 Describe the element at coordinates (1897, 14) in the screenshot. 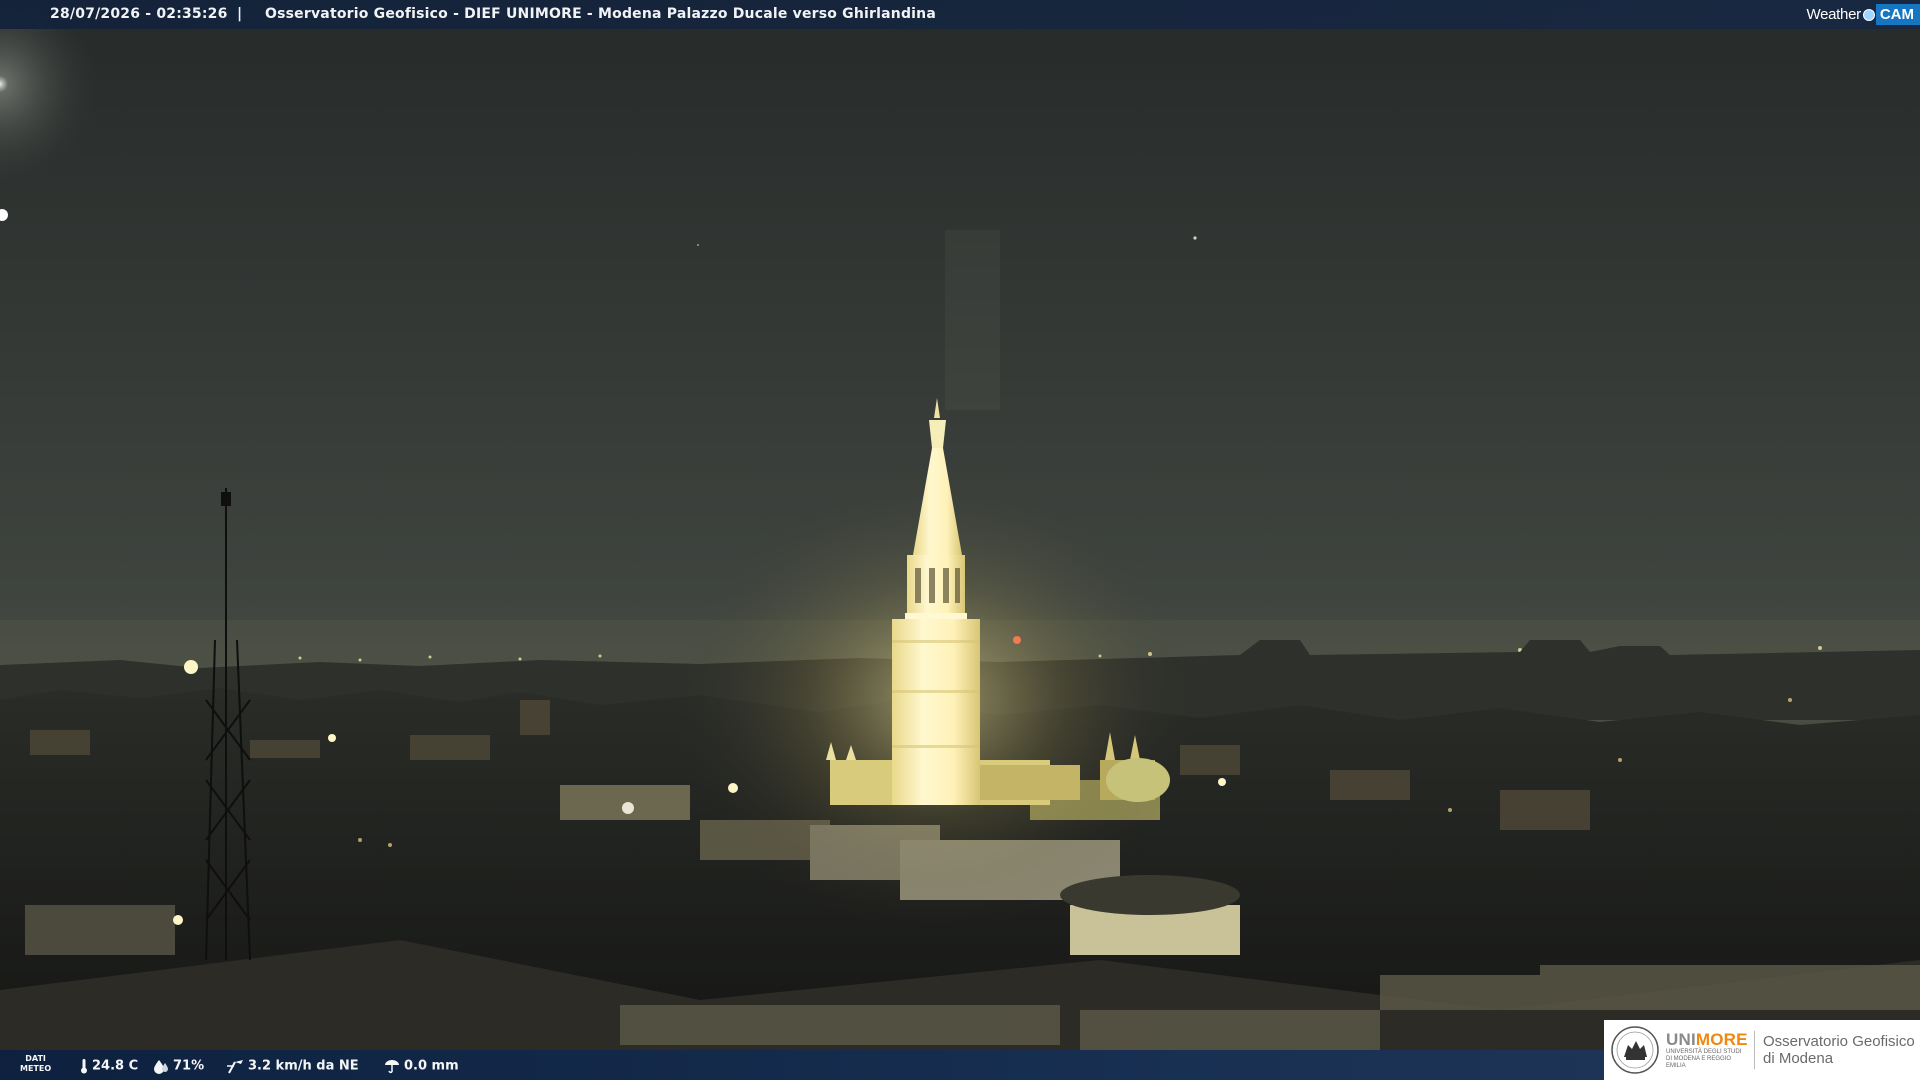

I see `weathercam-logo-cam: CAM` at that location.